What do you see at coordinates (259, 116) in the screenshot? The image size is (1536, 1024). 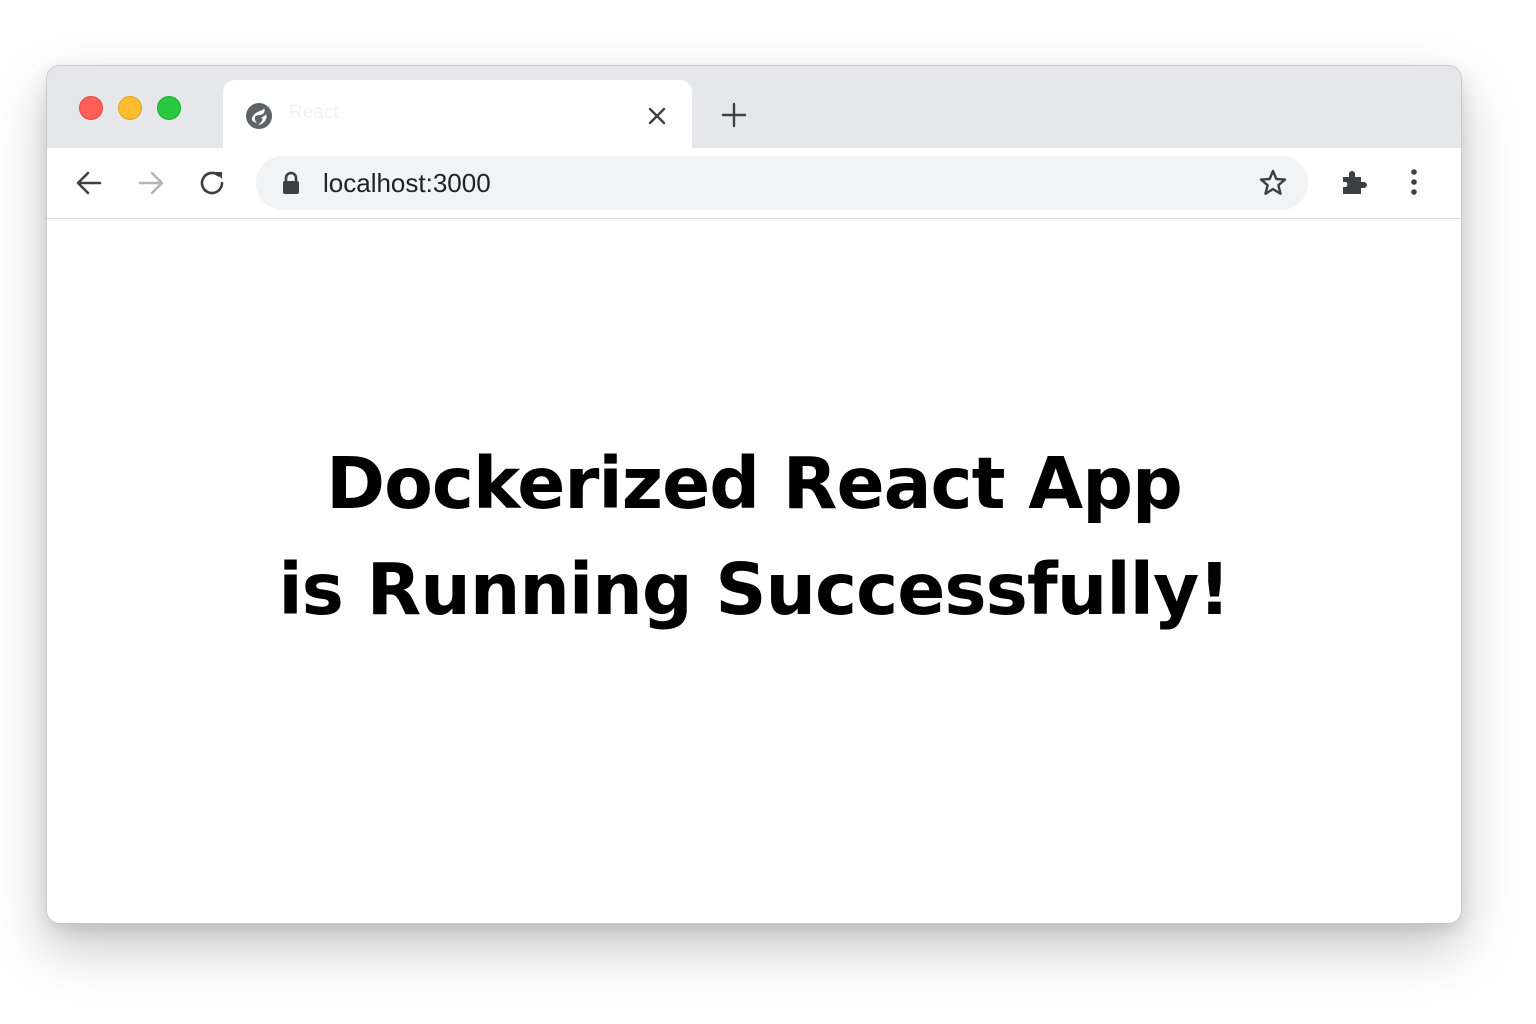 I see `globe-icon` at bounding box center [259, 116].